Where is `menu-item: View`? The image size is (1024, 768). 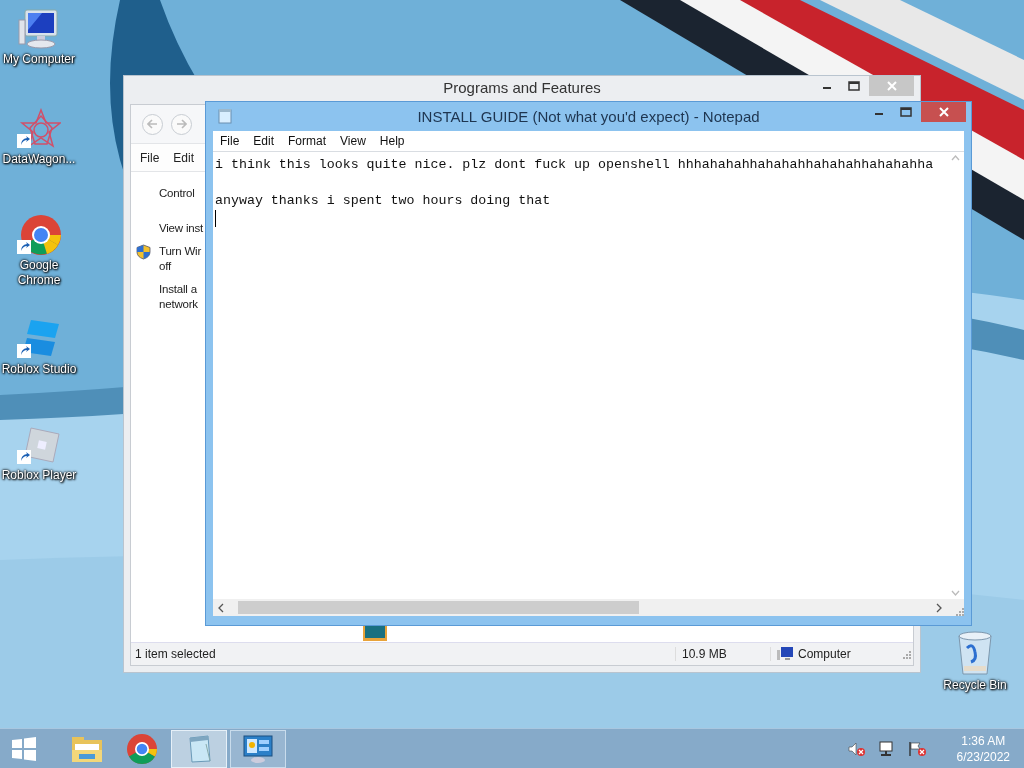
menu-item: View is located at coordinates (353, 141).